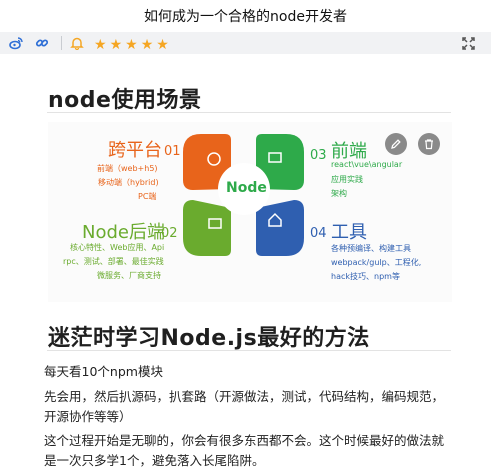  Describe the element at coordinates (129, 275) in the screenshot. I see `item-line: 微服务、厂商支持` at that location.